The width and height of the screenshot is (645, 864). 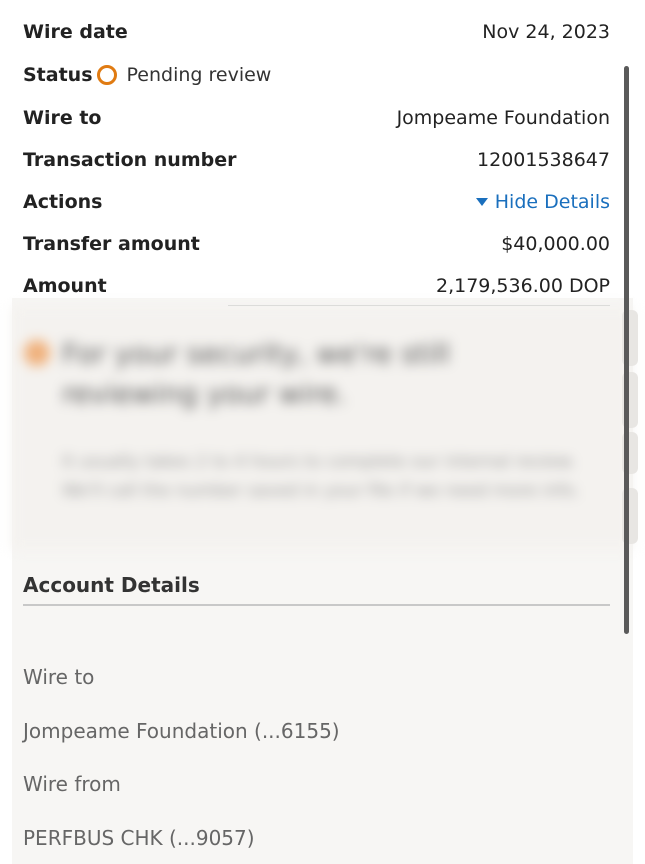 What do you see at coordinates (555, 244) in the screenshot?
I see `transfer-amount-value: $40,000.00` at bounding box center [555, 244].